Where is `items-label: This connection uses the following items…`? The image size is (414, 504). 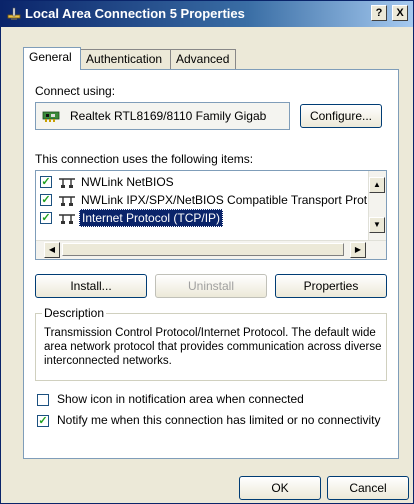
items-label: This connection uses the following items… is located at coordinates (144, 159).